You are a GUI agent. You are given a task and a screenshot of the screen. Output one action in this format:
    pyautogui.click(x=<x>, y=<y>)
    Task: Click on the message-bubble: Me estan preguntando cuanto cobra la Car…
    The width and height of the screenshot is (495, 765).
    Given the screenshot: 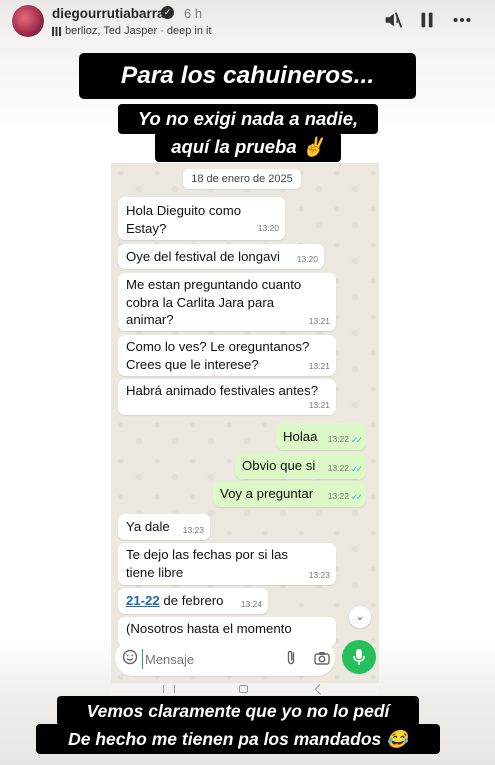 What is the action you would take?
    pyautogui.click(x=227, y=302)
    